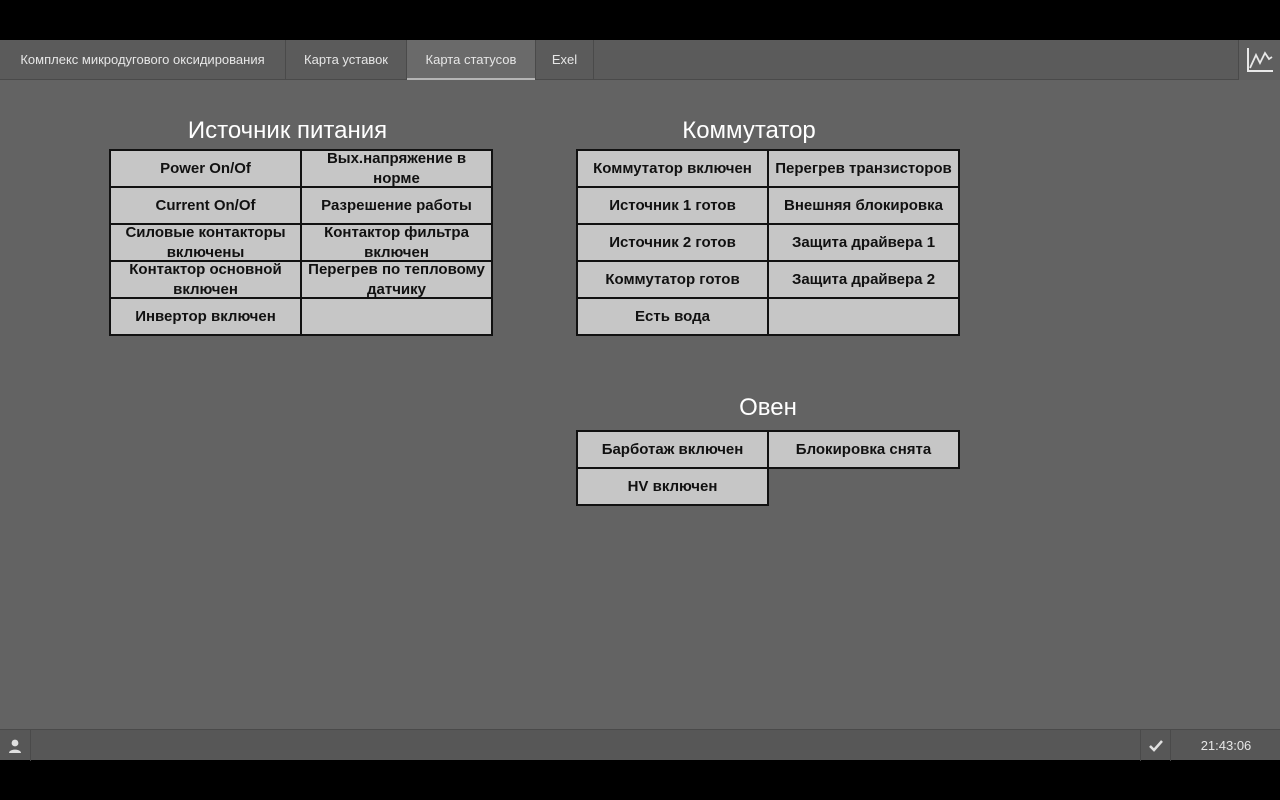 Image resolution: width=1280 pixels, height=800 pixels. What do you see at coordinates (672, 486) in the screenshot?
I see `status-cell-hv-on: HV включен` at bounding box center [672, 486].